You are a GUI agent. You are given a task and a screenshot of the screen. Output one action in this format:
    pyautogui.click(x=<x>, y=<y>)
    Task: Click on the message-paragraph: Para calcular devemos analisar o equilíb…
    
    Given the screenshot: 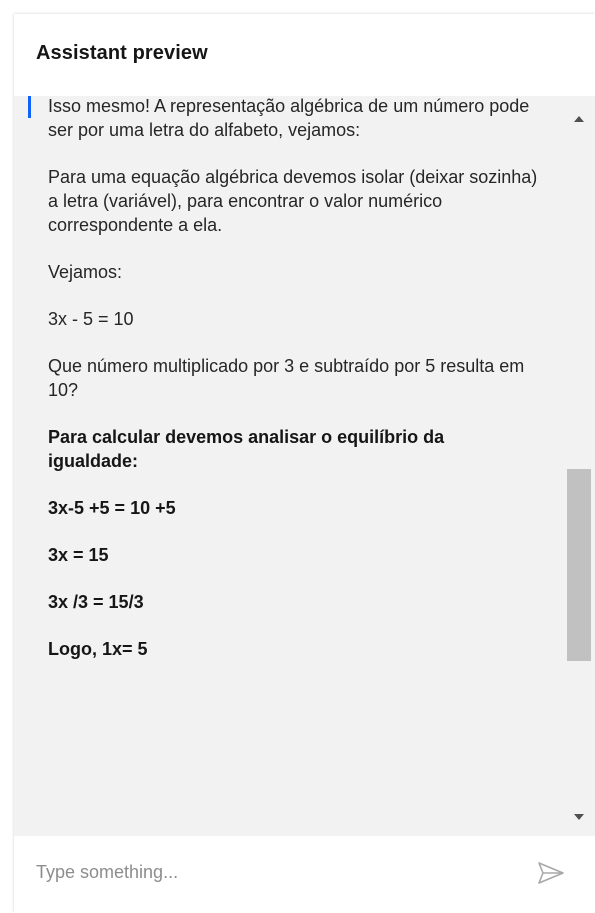 What is the action you would take?
    pyautogui.click(x=246, y=449)
    